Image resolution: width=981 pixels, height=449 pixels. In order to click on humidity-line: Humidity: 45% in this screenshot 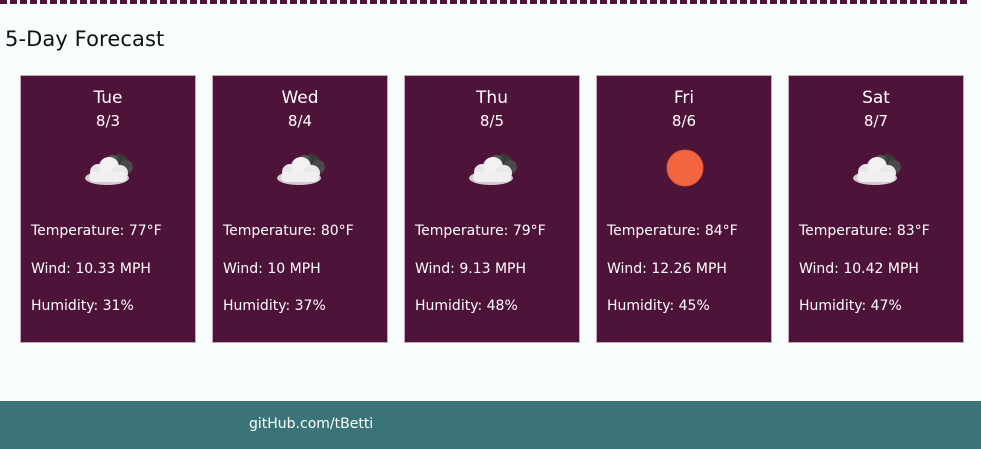, I will do `click(658, 306)`.